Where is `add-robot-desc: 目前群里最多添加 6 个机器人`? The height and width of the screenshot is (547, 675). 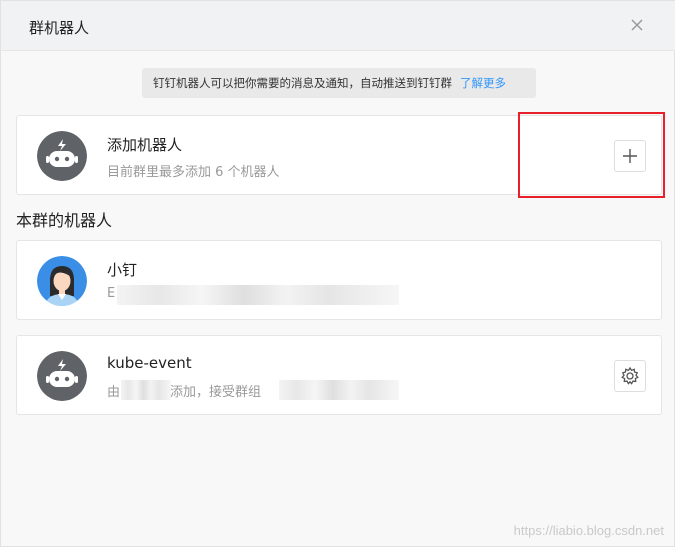
add-robot-desc: 目前群里最多添加 6 个机器人 is located at coordinates (193, 172).